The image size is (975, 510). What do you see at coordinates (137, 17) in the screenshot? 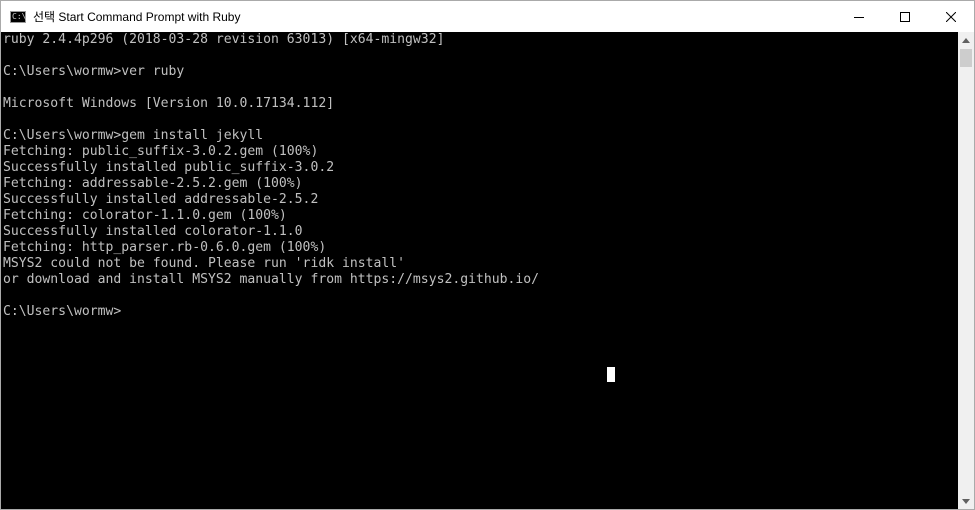
I see `window-title: 선택 Start Command Prompt with Ruby` at bounding box center [137, 17].